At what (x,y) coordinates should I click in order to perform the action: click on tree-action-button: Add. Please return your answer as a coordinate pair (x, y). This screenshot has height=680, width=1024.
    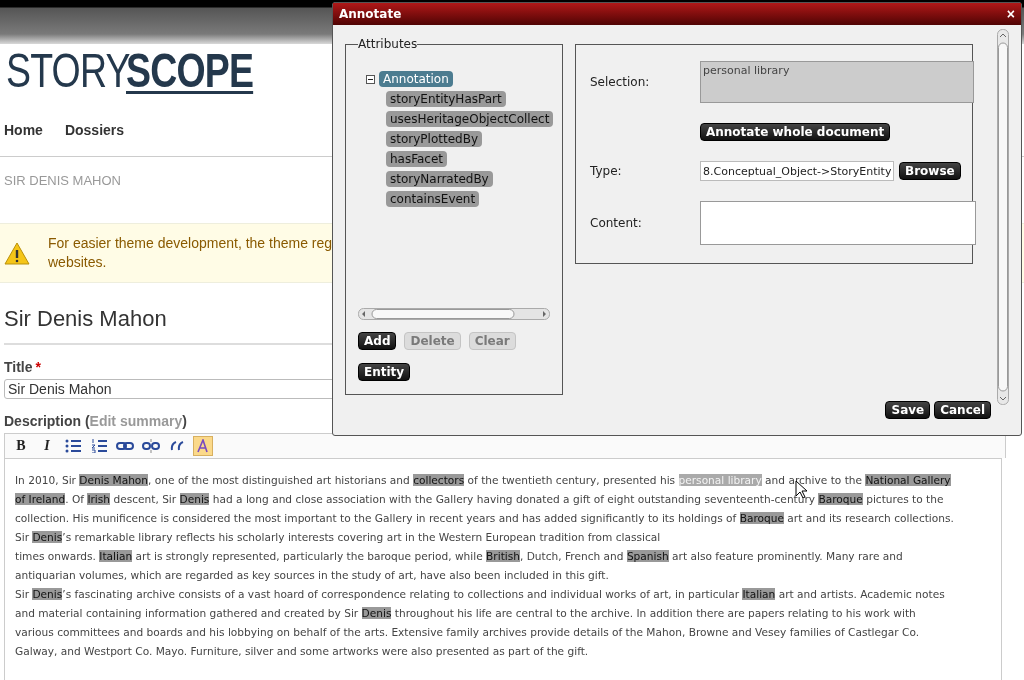
    Looking at the image, I should click on (377, 341).